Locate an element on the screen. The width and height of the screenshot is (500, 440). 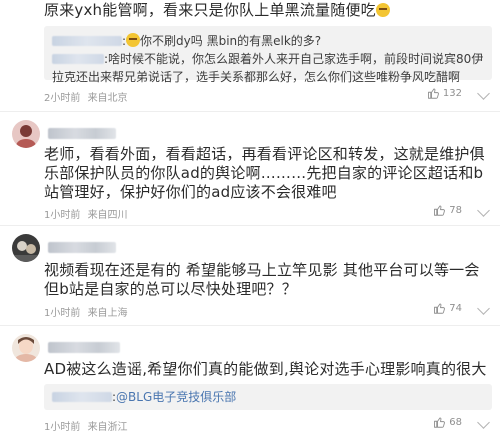
comment-location: 来自上海 is located at coordinates (107, 313).